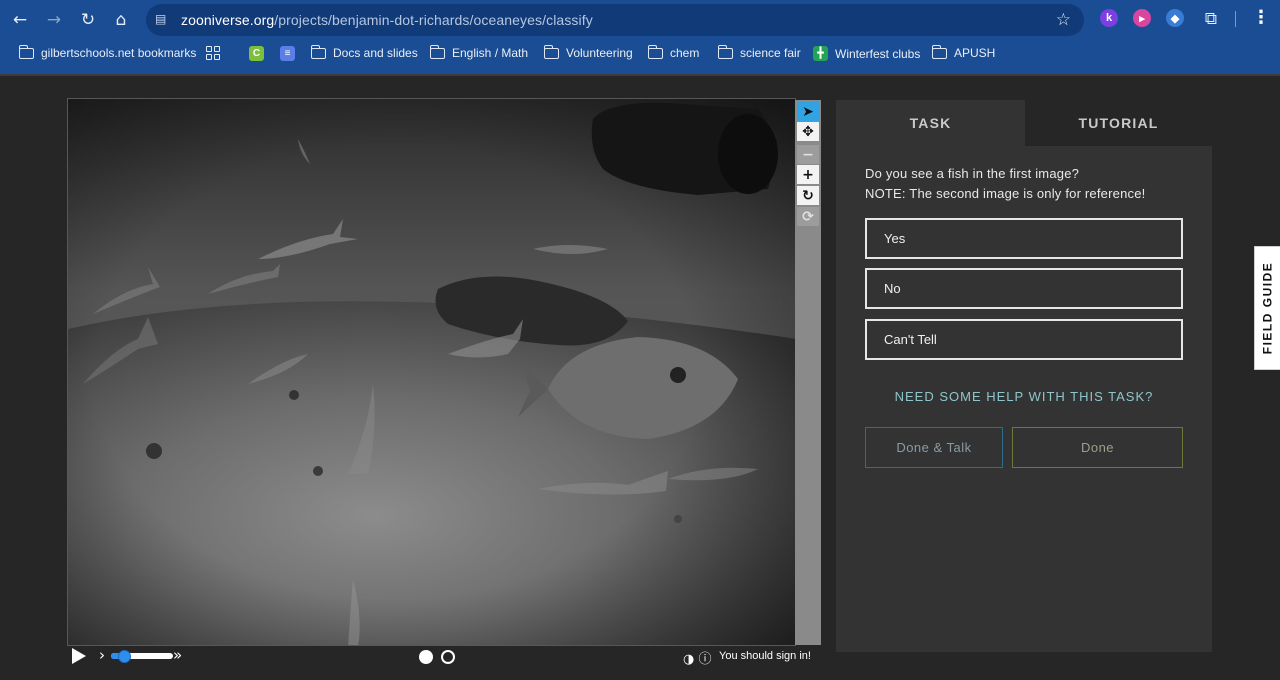  What do you see at coordinates (1063, 20) in the screenshot?
I see `bookmark-star-icon: ☆` at bounding box center [1063, 20].